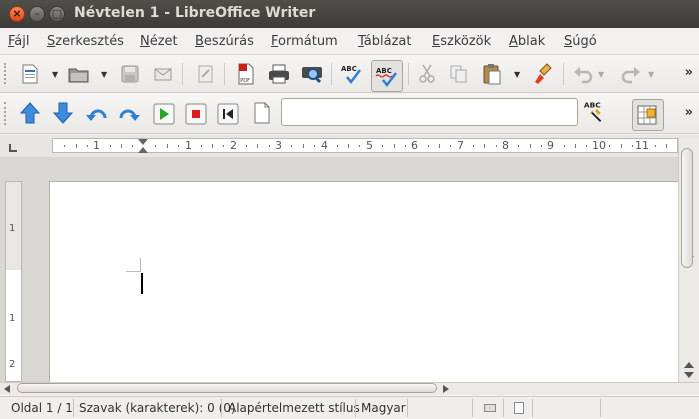  I want to click on status-page-style: Alapértelmezett stílus, so click(294, 408).